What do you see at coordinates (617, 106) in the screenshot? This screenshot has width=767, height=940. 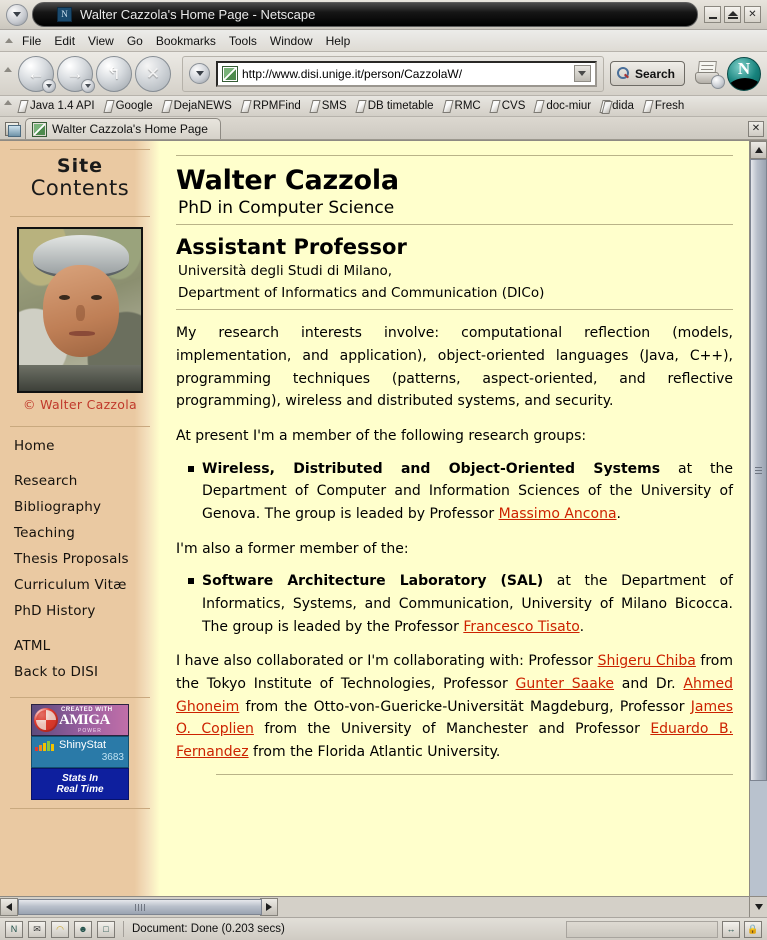 I see `bookmark-dida: dida` at bounding box center [617, 106].